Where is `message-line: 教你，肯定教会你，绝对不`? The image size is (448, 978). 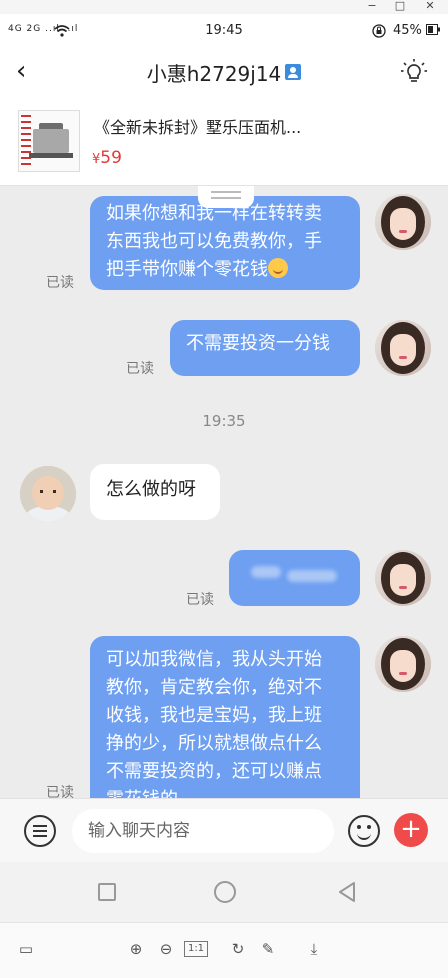
message-line: 教你，肯定教会你，绝对不 is located at coordinates (214, 687).